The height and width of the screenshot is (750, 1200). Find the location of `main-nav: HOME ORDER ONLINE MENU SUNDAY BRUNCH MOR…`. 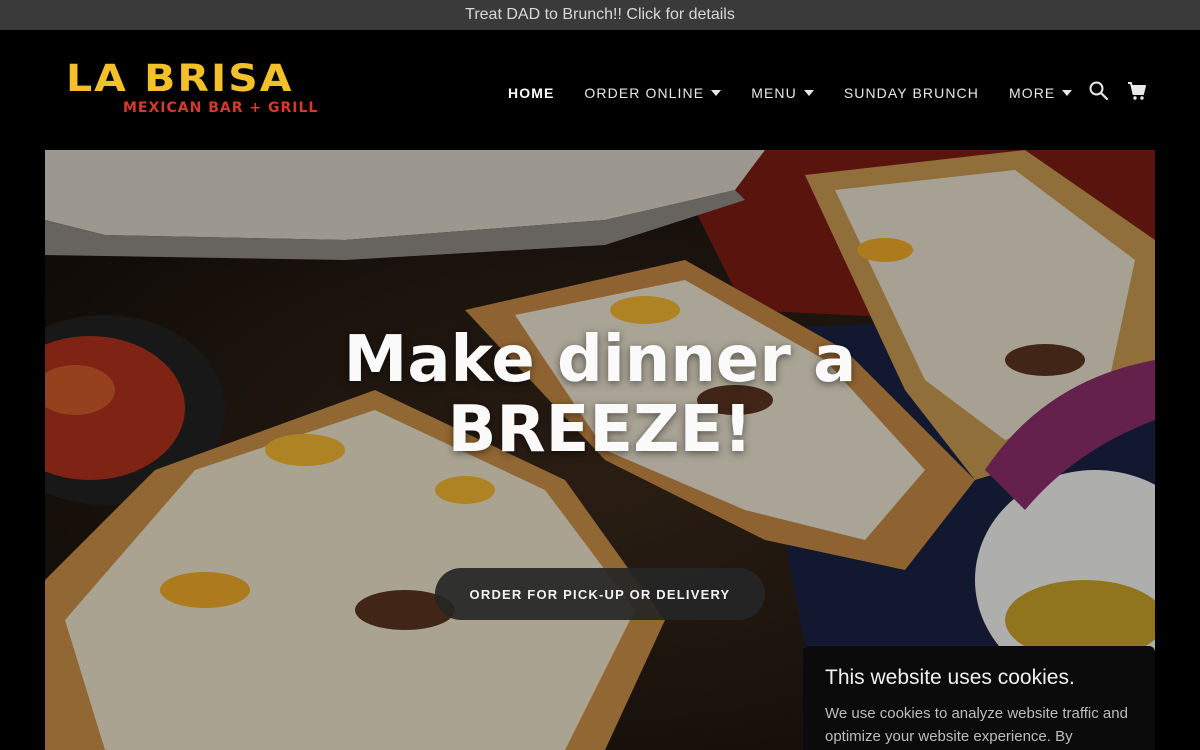

main-nav: HOME ORDER ONLINE MENU SUNDAY BRUNCH MOR… is located at coordinates (805, 93).